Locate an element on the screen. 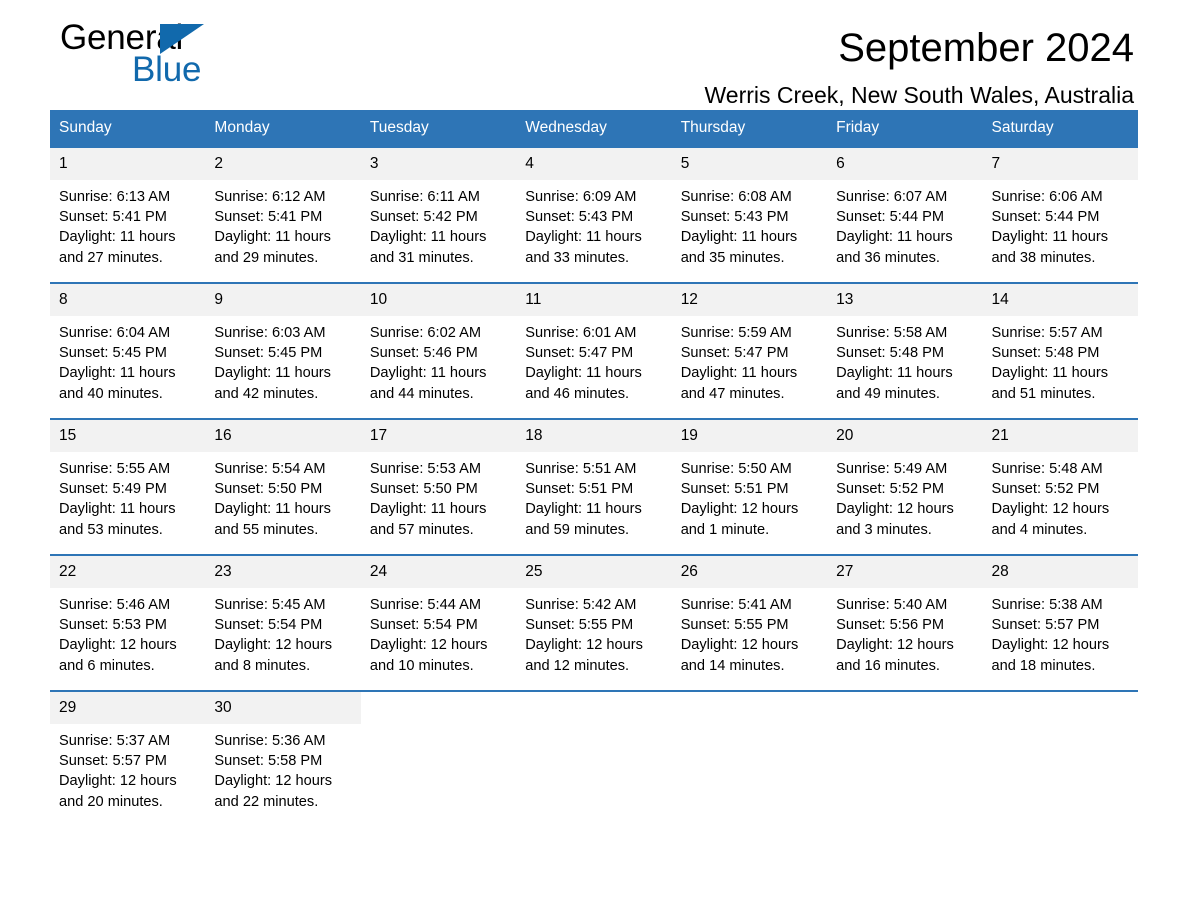 The width and height of the screenshot is (1188, 918). daylight-text: Daylight: 12 hours and 16 minutes. is located at coordinates (895, 655).